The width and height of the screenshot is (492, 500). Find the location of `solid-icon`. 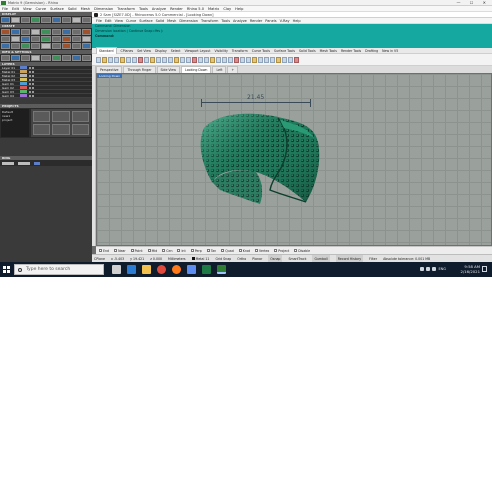

solid-icon is located at coordinates (6, 39).